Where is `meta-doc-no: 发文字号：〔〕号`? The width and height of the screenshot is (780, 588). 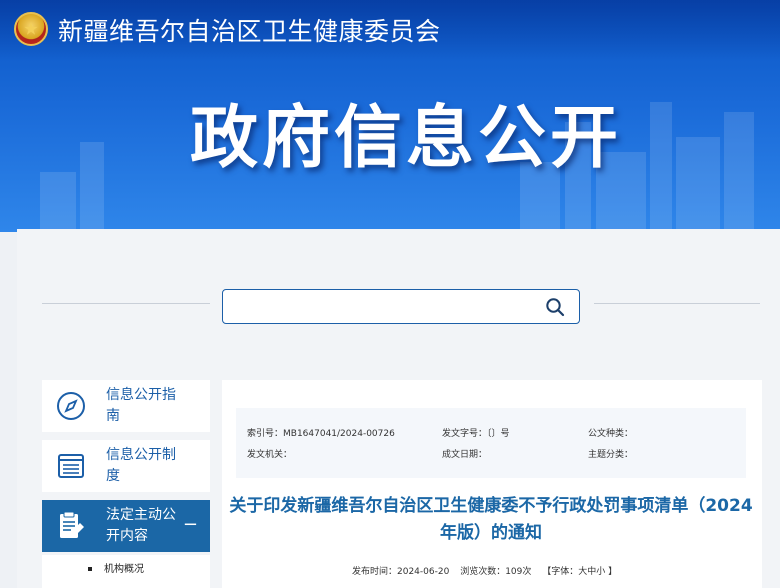 meta-doc-no: 发文字号：〔〕号 is located at coordinates (476, 434).